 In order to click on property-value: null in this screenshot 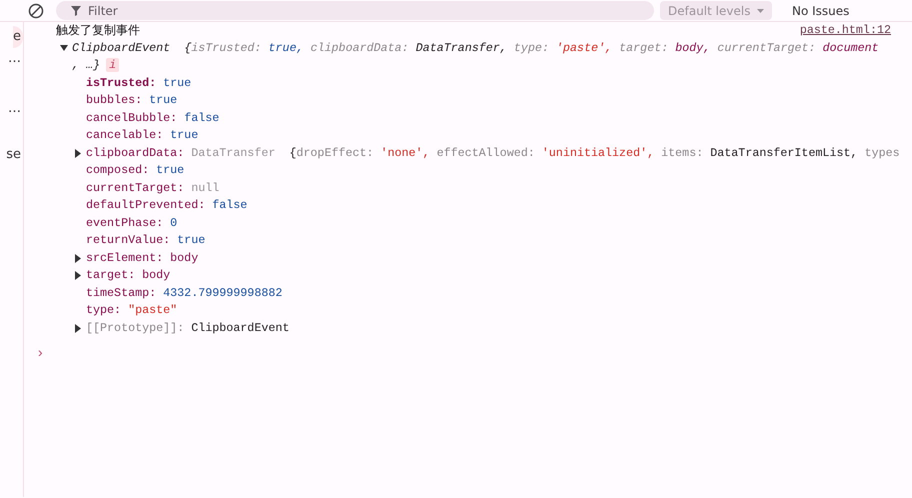, I will do `click(205, 188)`.